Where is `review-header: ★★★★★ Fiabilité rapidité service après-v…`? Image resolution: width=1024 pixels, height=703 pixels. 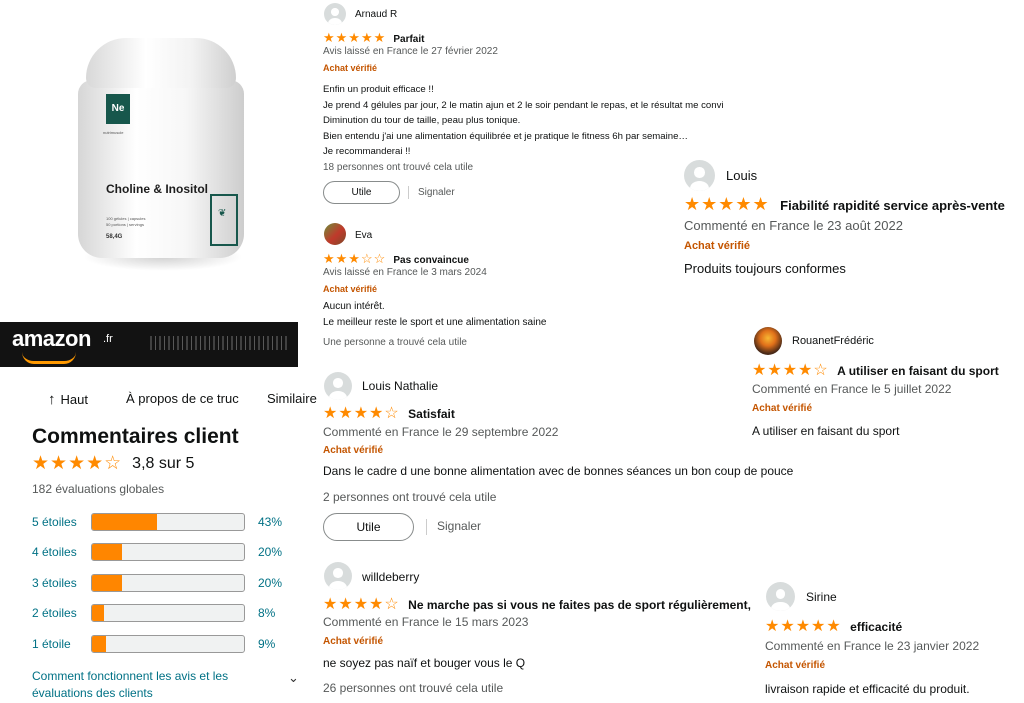 review-header: ★★★★★ Fiabilité rapidité service après-v… is located at coordinates (844, 204).